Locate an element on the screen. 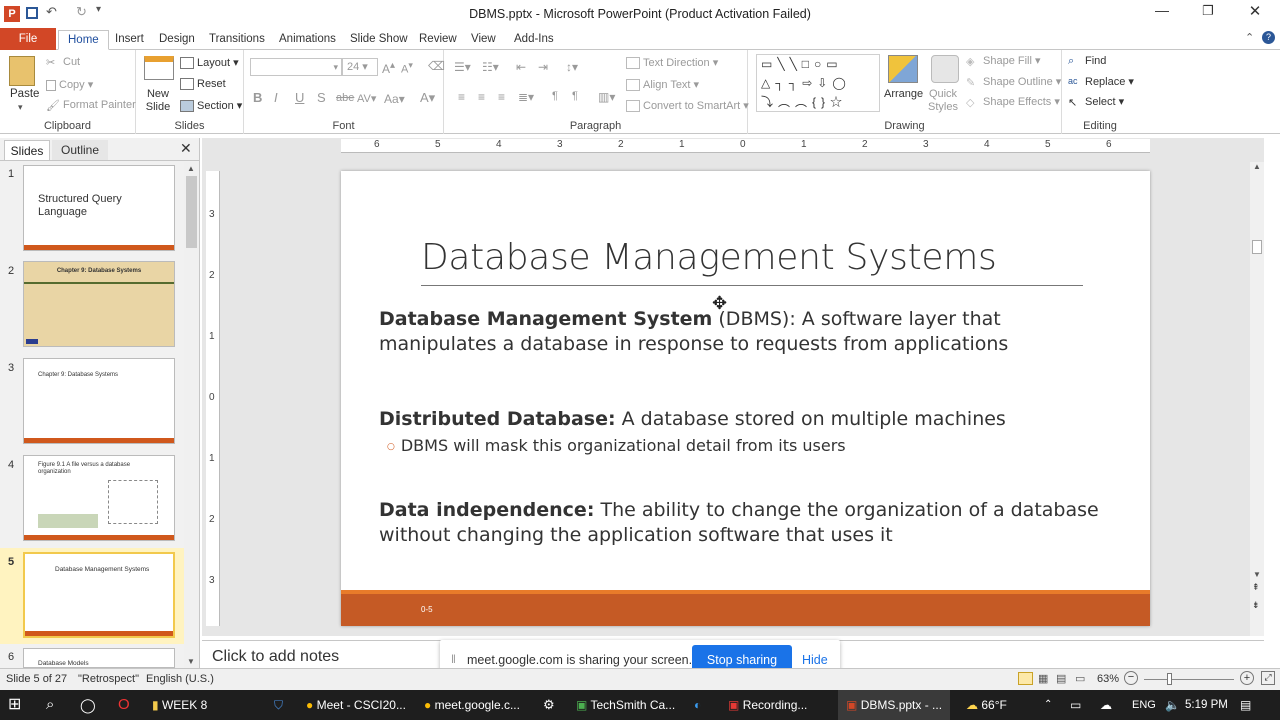  bold-button: B is located at coordinates (257, 97).